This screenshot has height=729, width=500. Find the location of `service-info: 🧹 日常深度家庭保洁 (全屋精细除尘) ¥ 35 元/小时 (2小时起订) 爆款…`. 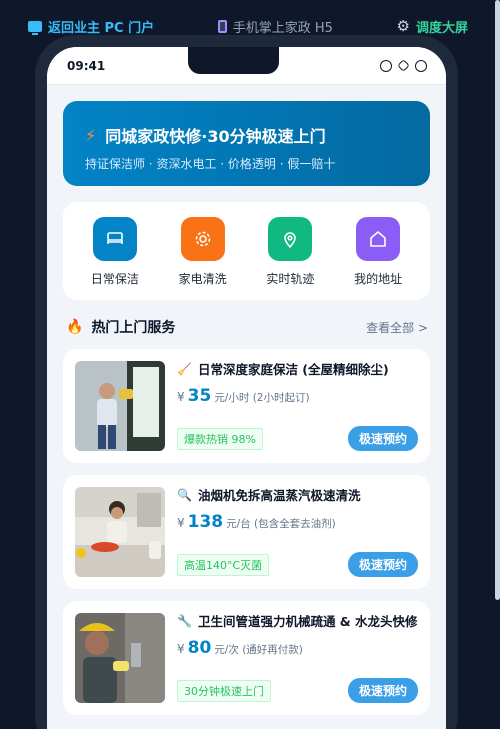

service-info: 🧹 日常深度家庭保洁 (全屋精细除尘) ¥ 35 元/小时 (2小时起订) 爆款… is located at coordinates (297, 406).